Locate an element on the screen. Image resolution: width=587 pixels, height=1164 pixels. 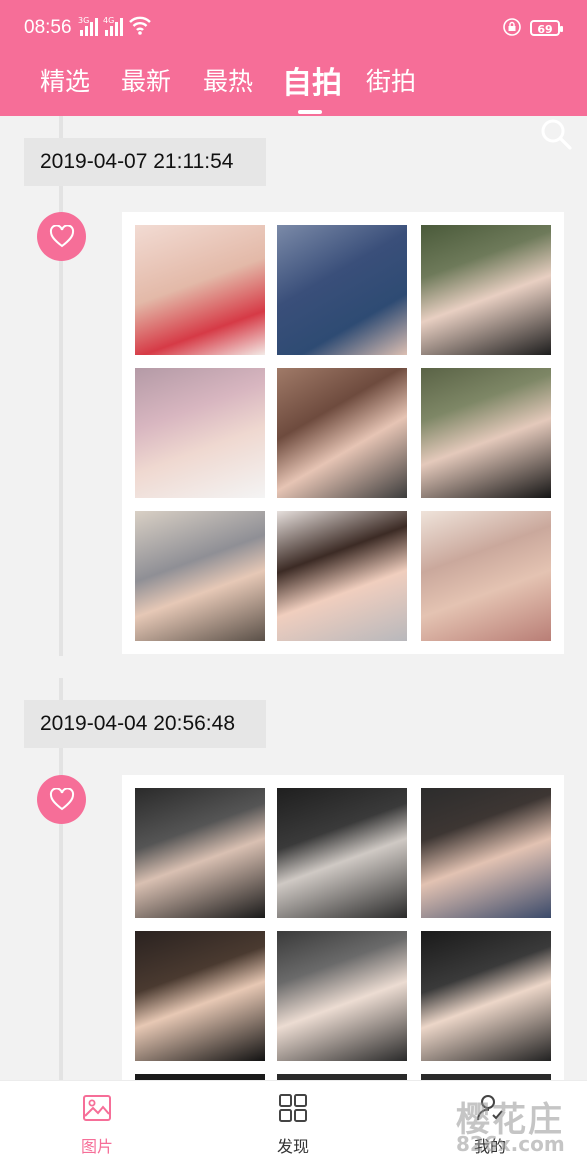
tab-featured: 精选 is located at coordinates (65, 80).